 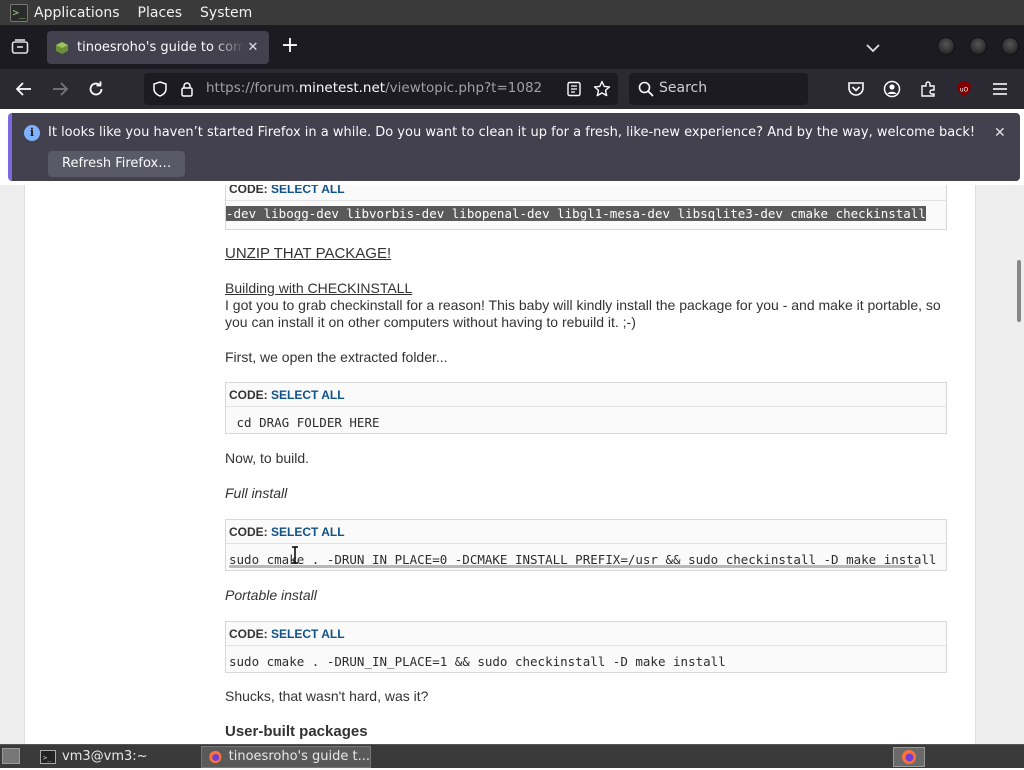 I want to click on new-tab-button: +, so click(x=290, y=46).